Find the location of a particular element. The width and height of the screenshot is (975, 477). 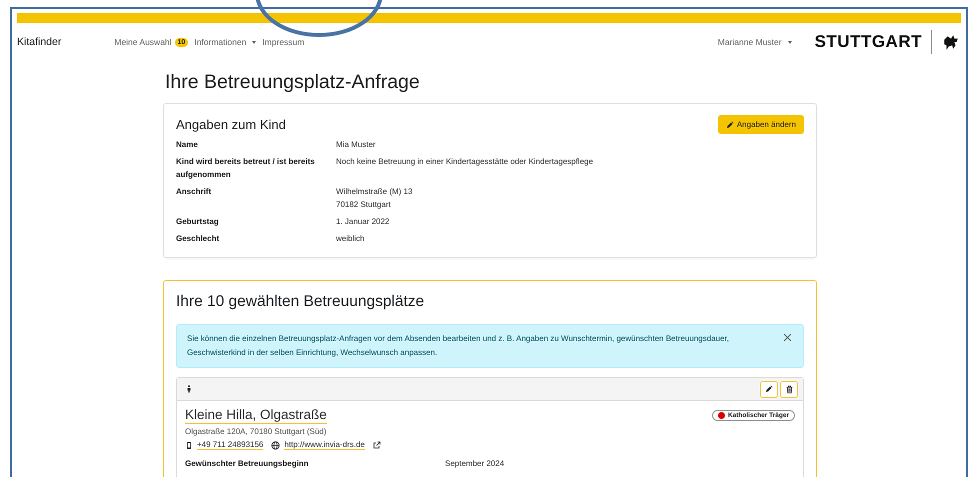

user-menu: Marianne Muster is located at coordinates (755, 42).